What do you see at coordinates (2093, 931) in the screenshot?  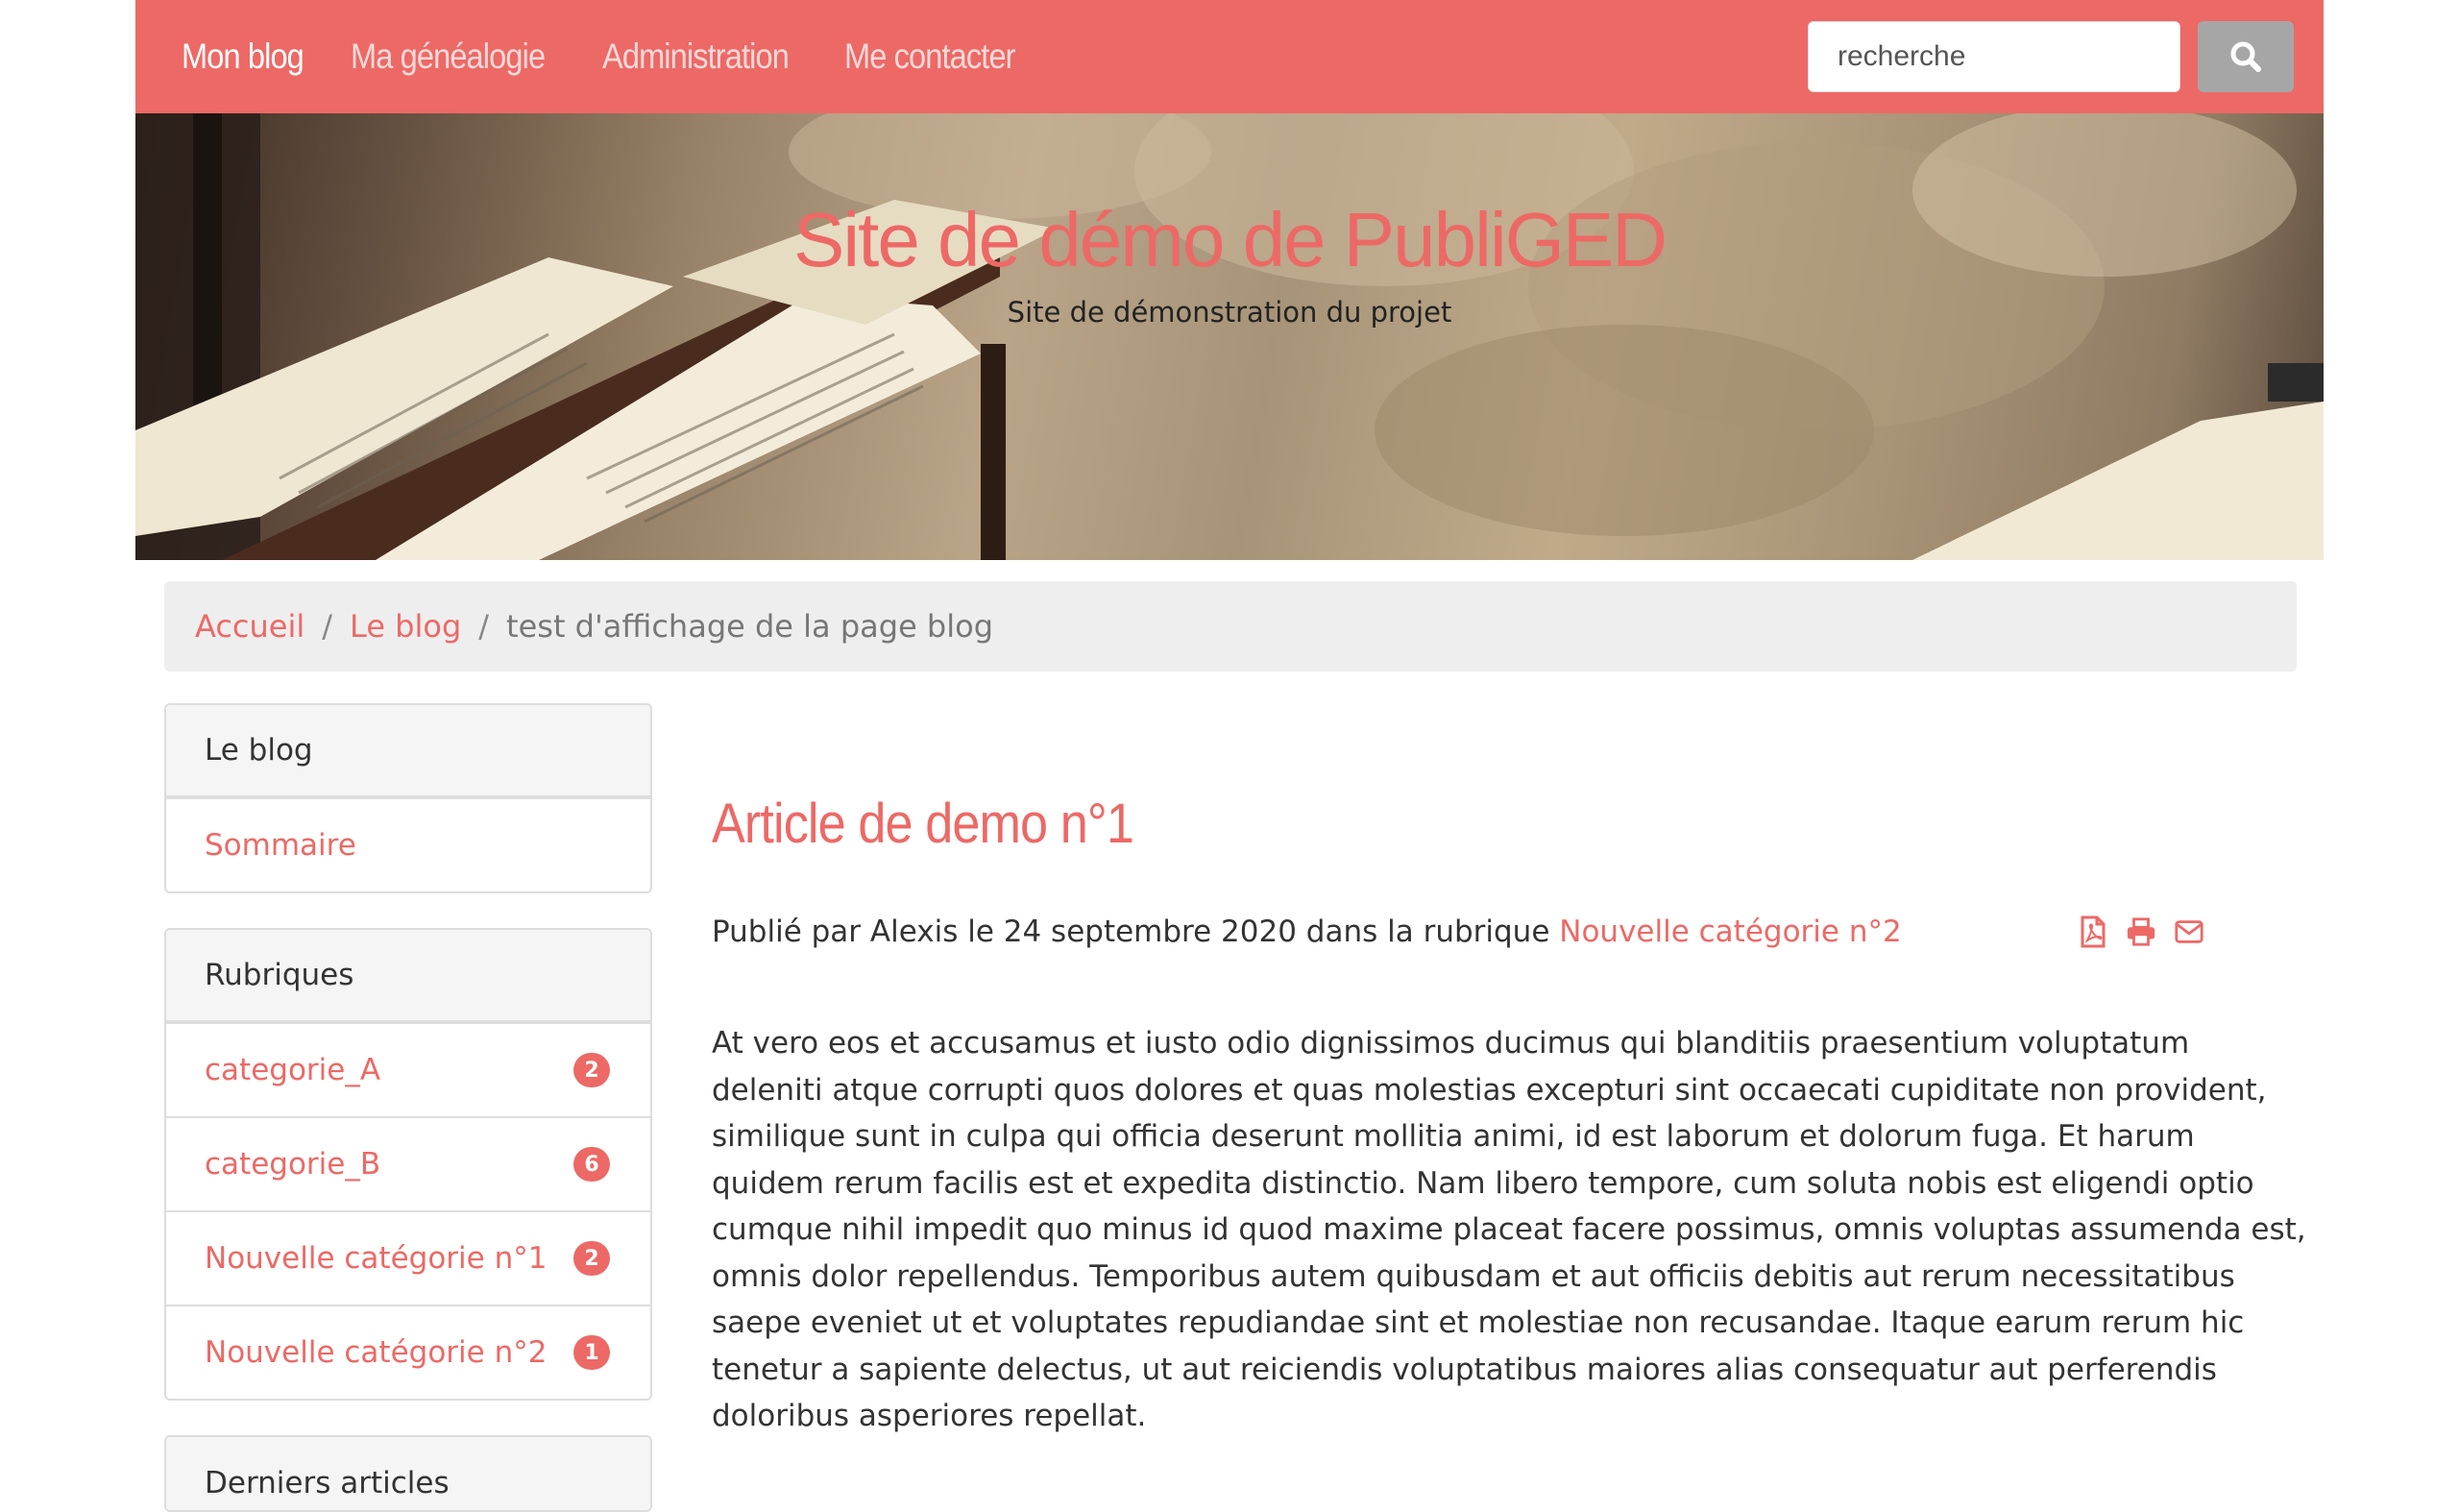 I see `pdf-icon` at bounding box center [2093, 931].